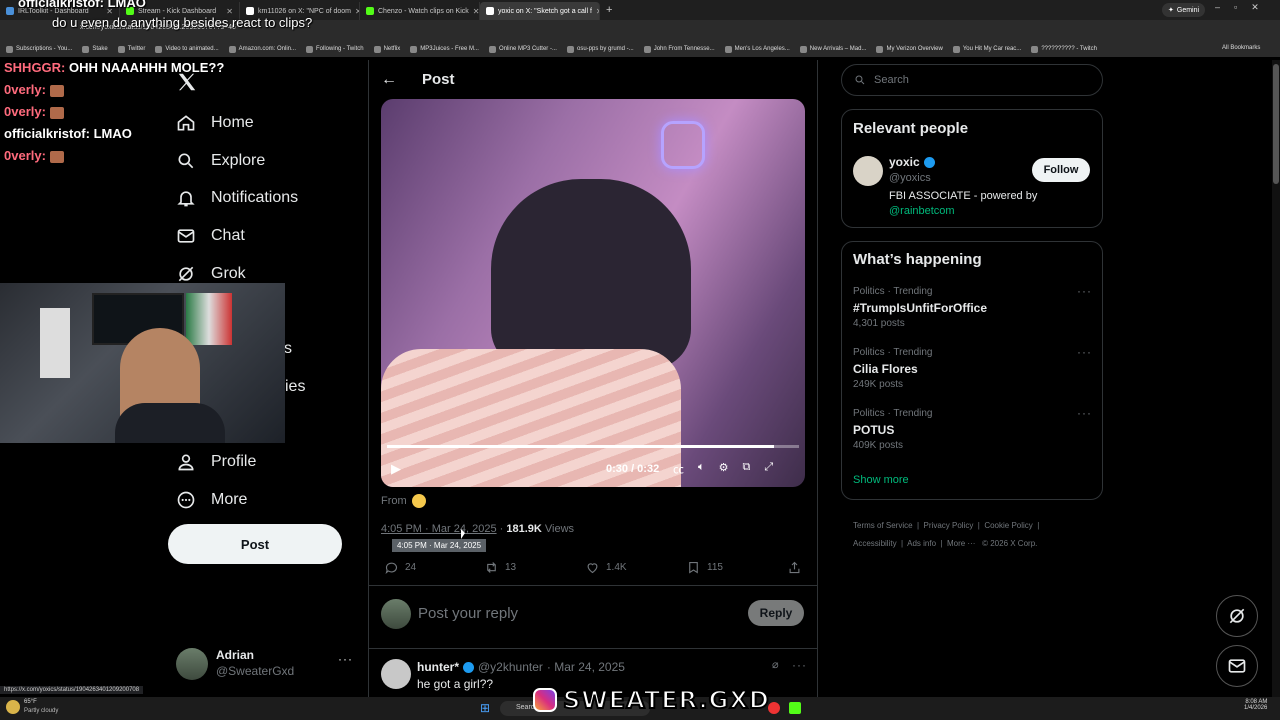 The height and width of the screenshot is (720, 1280). I want to click on reply-button: Reply, so click(776, 613).